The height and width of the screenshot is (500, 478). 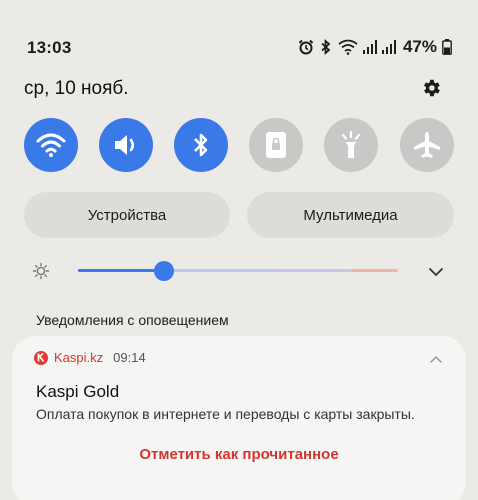 I want to click on notification-time: 09:14, so click(x=129, y=357).